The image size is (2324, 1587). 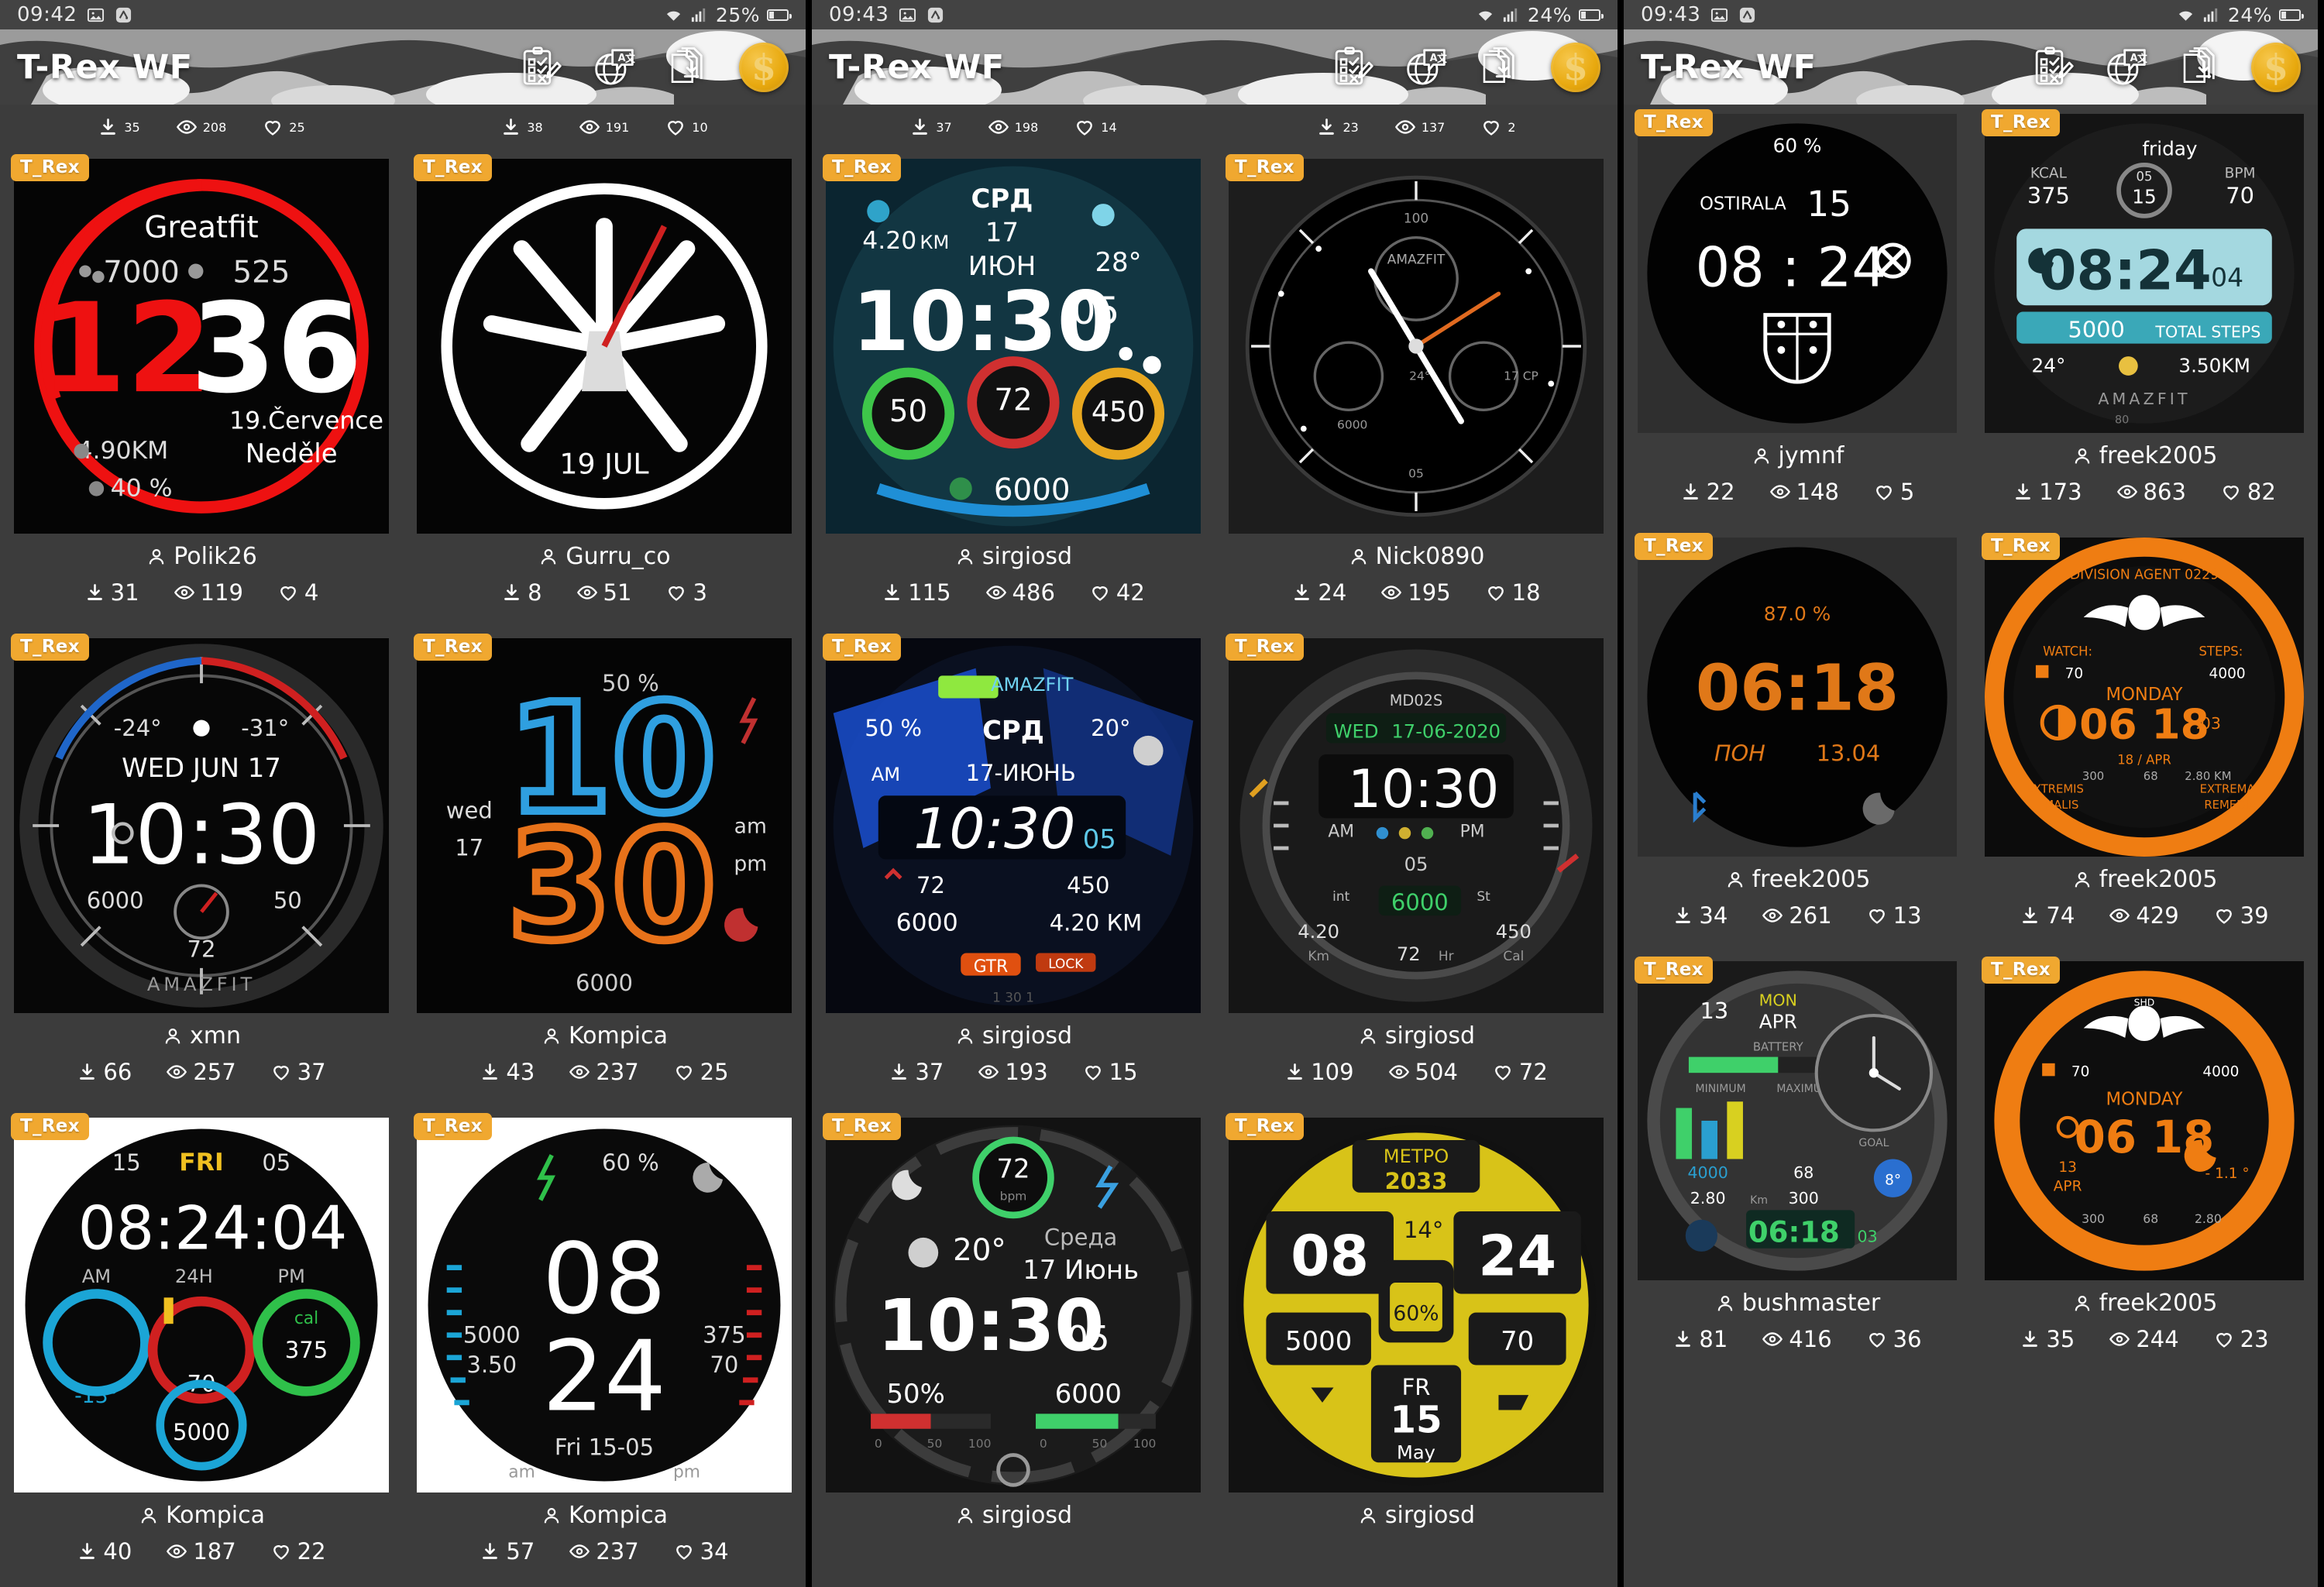 What do you see at coordinates (714, 1551) in the screenshot?
I see `like-count: 34` at bounding box center [714, 1551].